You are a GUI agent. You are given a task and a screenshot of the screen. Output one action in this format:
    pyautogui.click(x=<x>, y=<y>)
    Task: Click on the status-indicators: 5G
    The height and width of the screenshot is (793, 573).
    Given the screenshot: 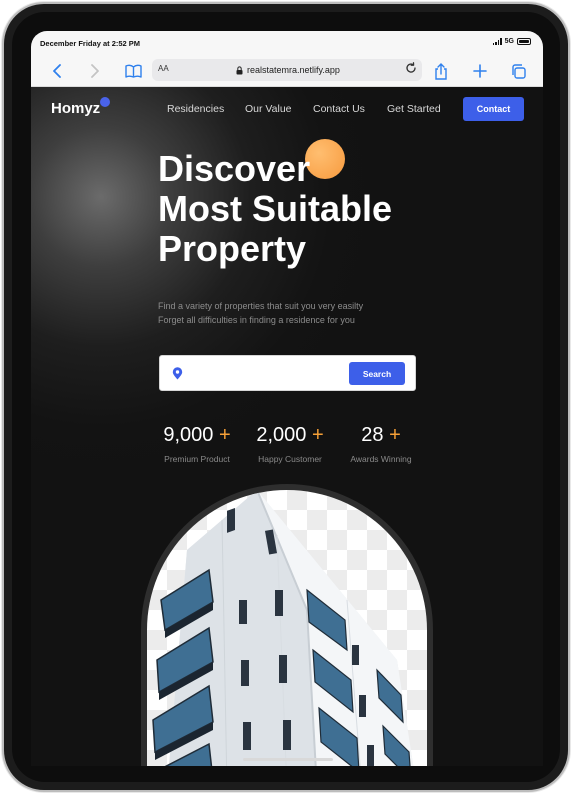 What is the action you would take?
    pyautogui.click(x=511, y=41)
    